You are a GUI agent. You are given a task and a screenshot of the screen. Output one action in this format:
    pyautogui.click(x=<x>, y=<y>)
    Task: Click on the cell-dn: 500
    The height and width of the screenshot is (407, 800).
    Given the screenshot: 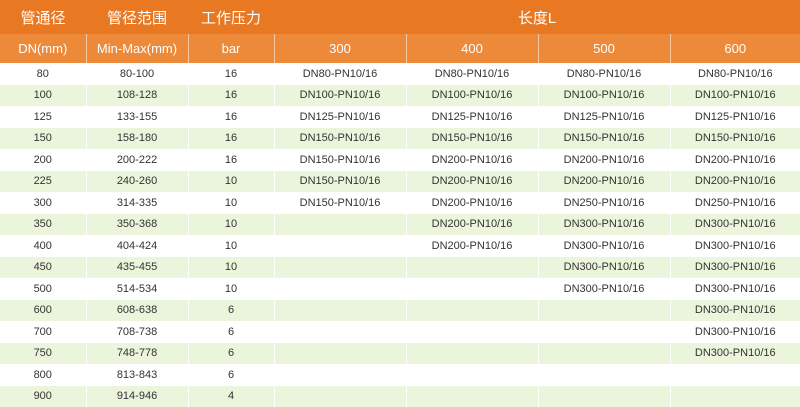 What is the action you would take?
    pyautogui.click(x=43, y=289)
    